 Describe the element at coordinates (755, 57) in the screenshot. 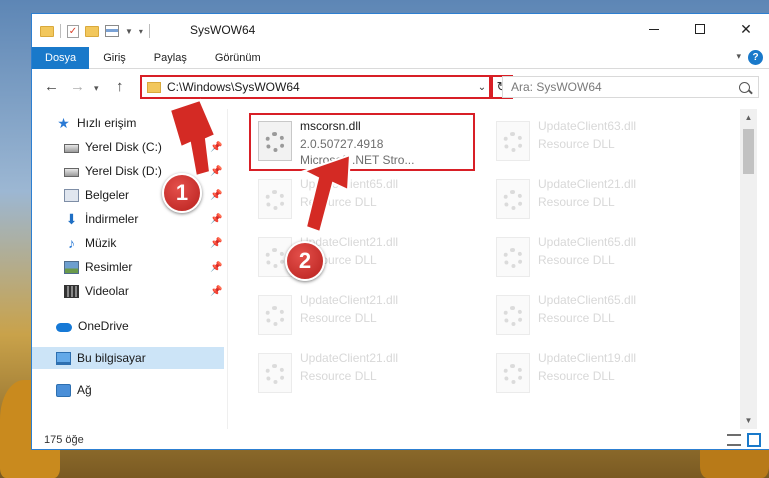

I see `help-icon: ?` at that location.